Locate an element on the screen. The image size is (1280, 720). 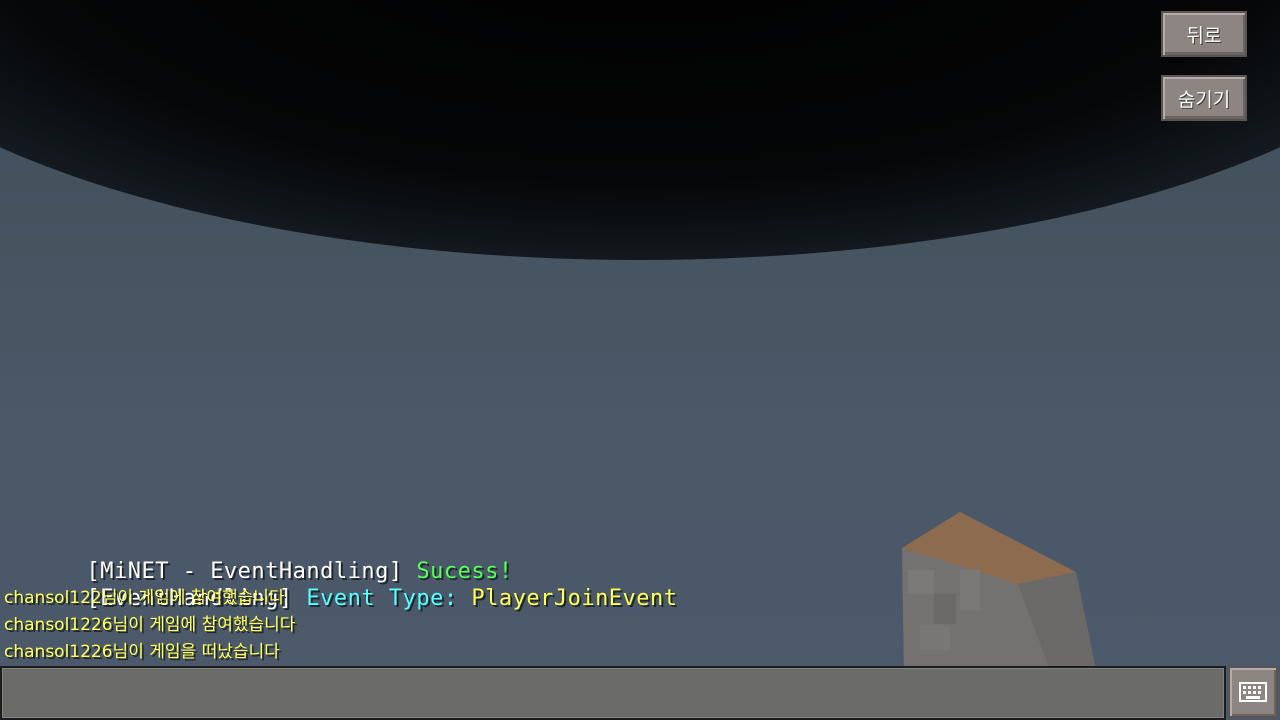
chat-input is located at coordinates (613, 693).